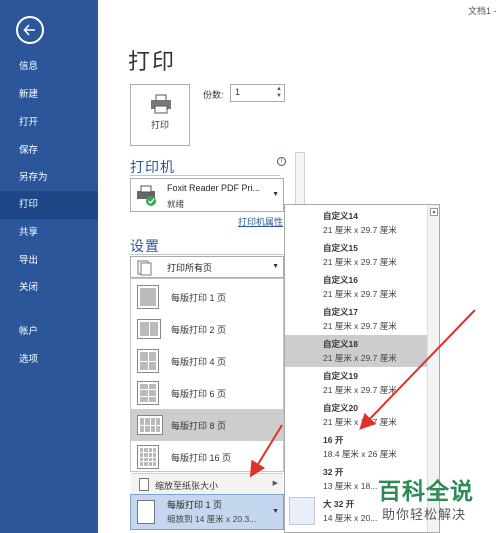 The image size is (500, 533). What do you see at coordinates (340, 408) in the screenshot?
I see `paper-size-name: 自定义20` at bounding box center [340, 408].